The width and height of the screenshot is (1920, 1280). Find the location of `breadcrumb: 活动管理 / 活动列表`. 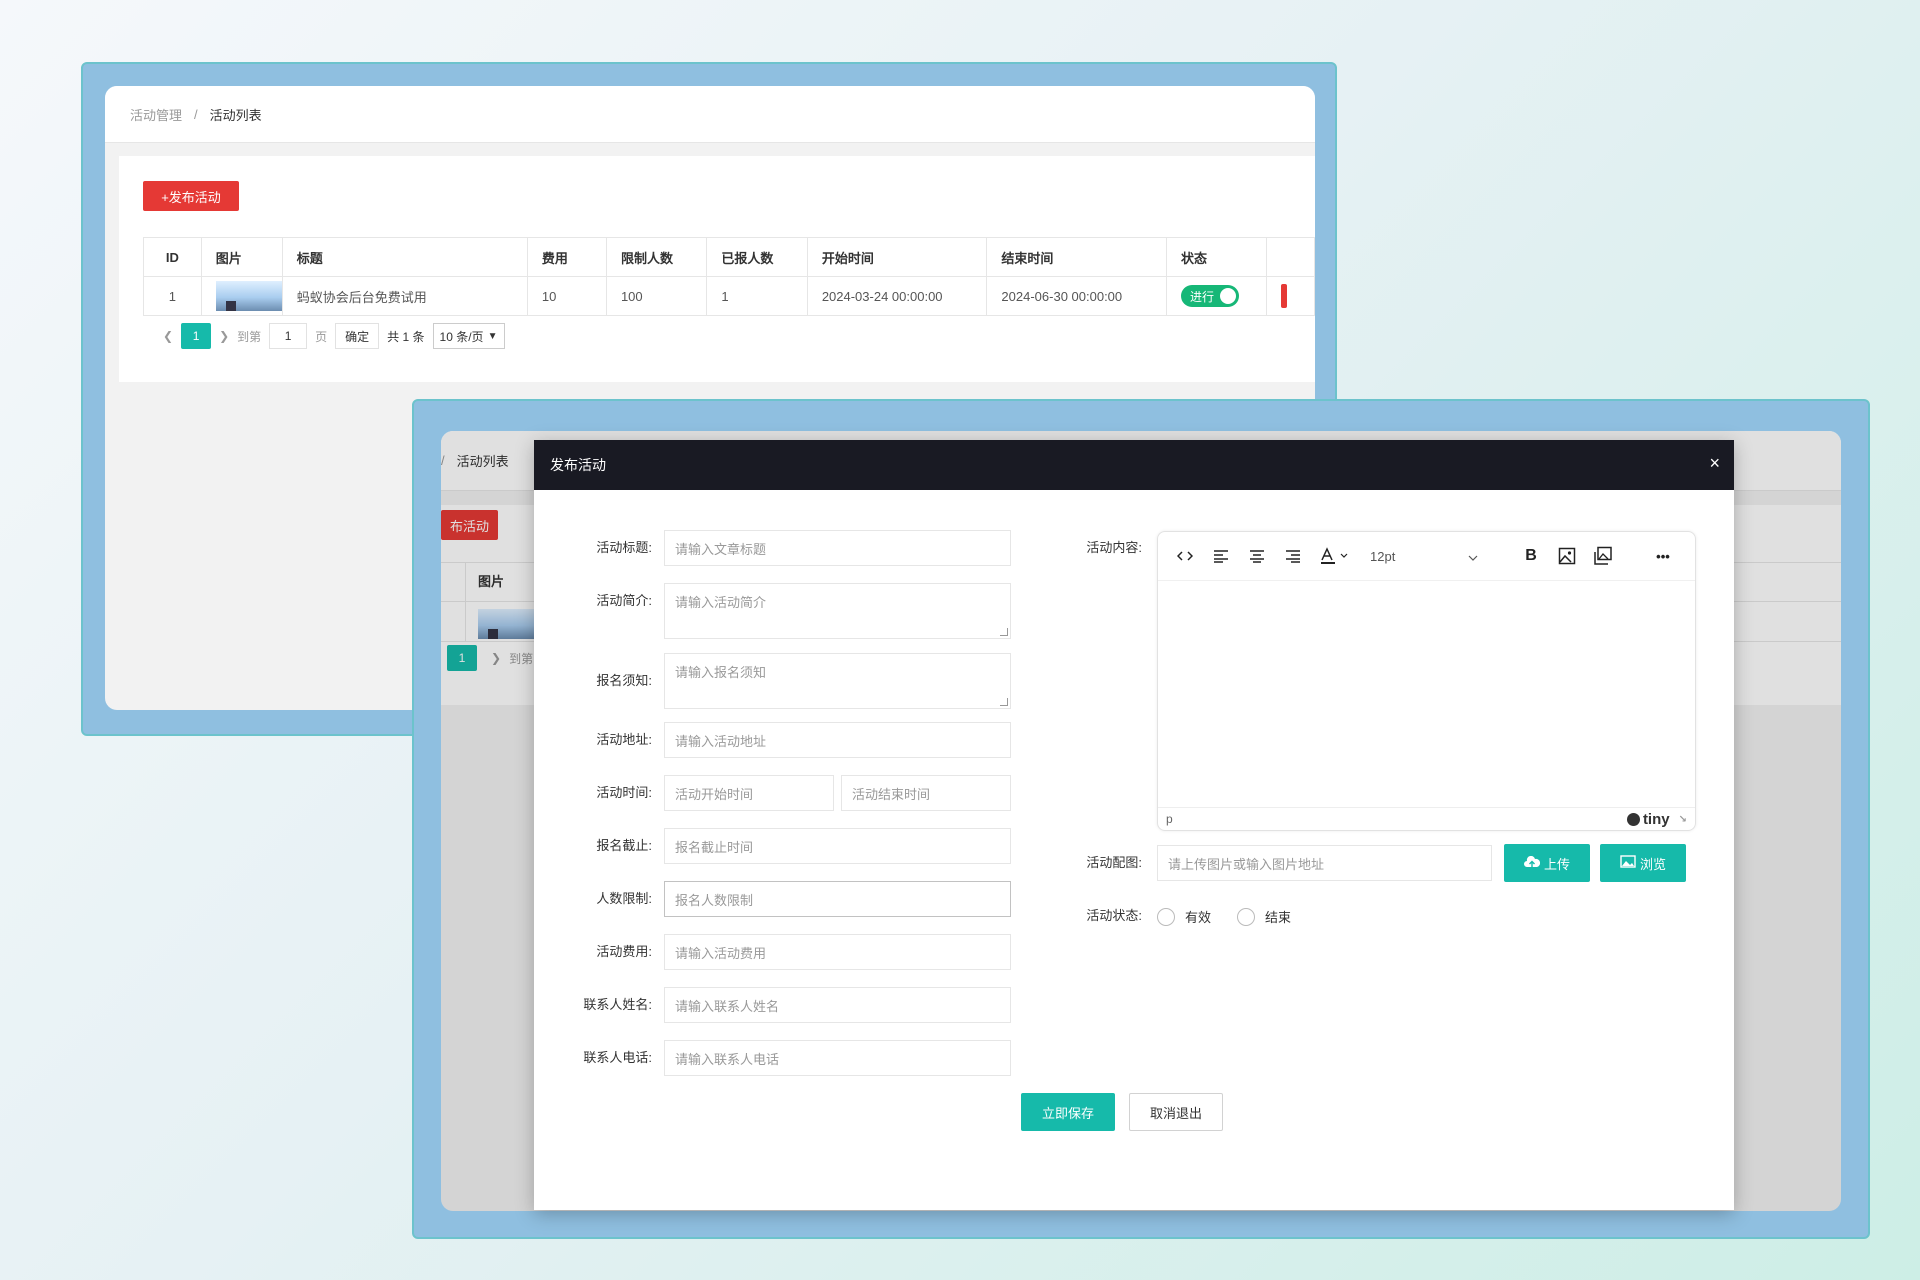

breadcrumb: 活动管理 / 活动列表 is located at coordinates (710, 114).